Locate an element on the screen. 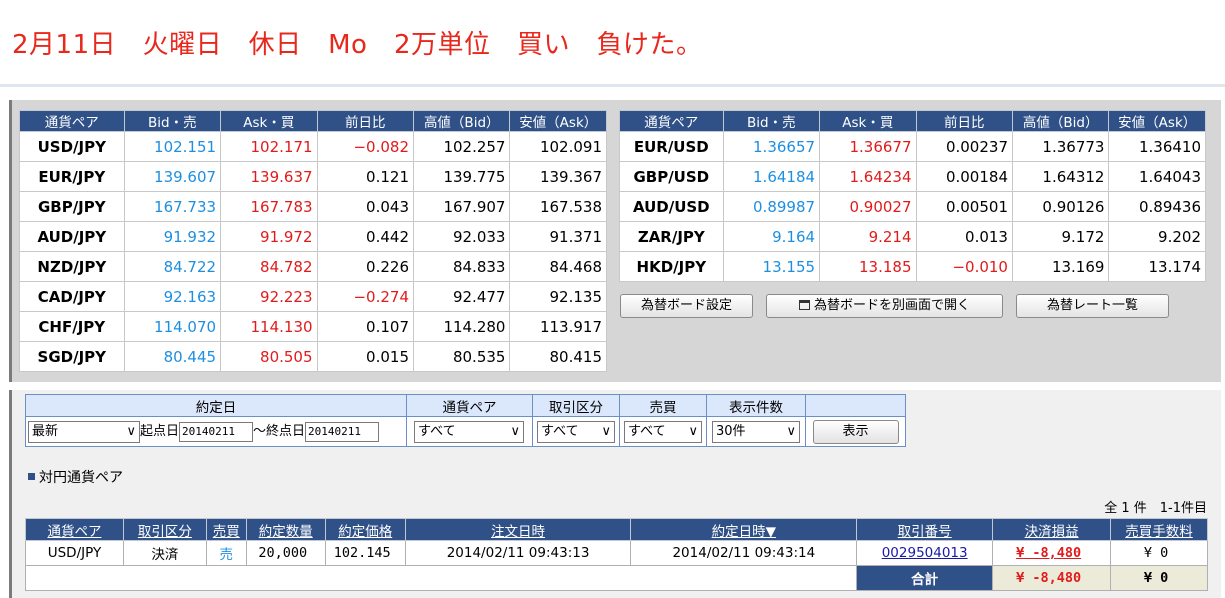 This screenshot has width=1225, height=598. ask-rate: 1.36677 is located at coordinates (868, 146).